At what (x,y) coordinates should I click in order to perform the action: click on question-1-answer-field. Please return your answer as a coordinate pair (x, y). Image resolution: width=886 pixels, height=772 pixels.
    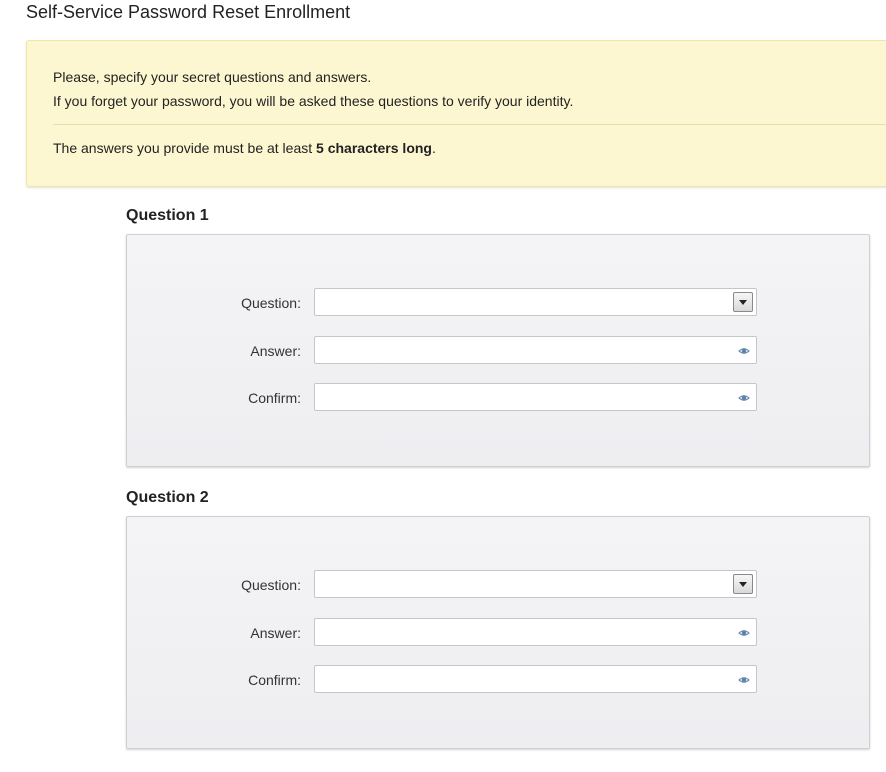
    Looking at the image, I should click on (535, 350).